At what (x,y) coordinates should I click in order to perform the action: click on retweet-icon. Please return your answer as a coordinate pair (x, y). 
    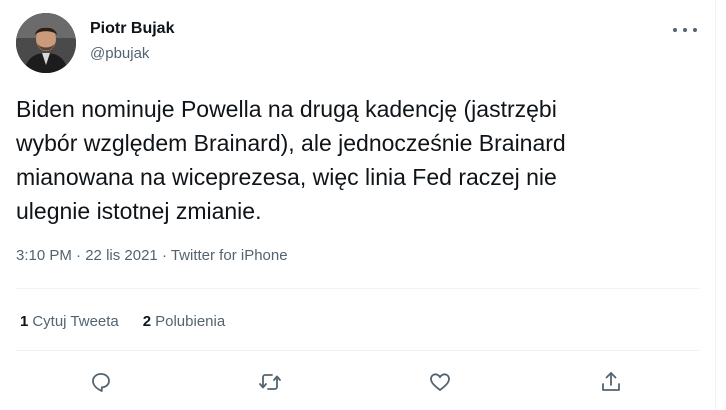
    Looking at the image, I should click on (270, 382).